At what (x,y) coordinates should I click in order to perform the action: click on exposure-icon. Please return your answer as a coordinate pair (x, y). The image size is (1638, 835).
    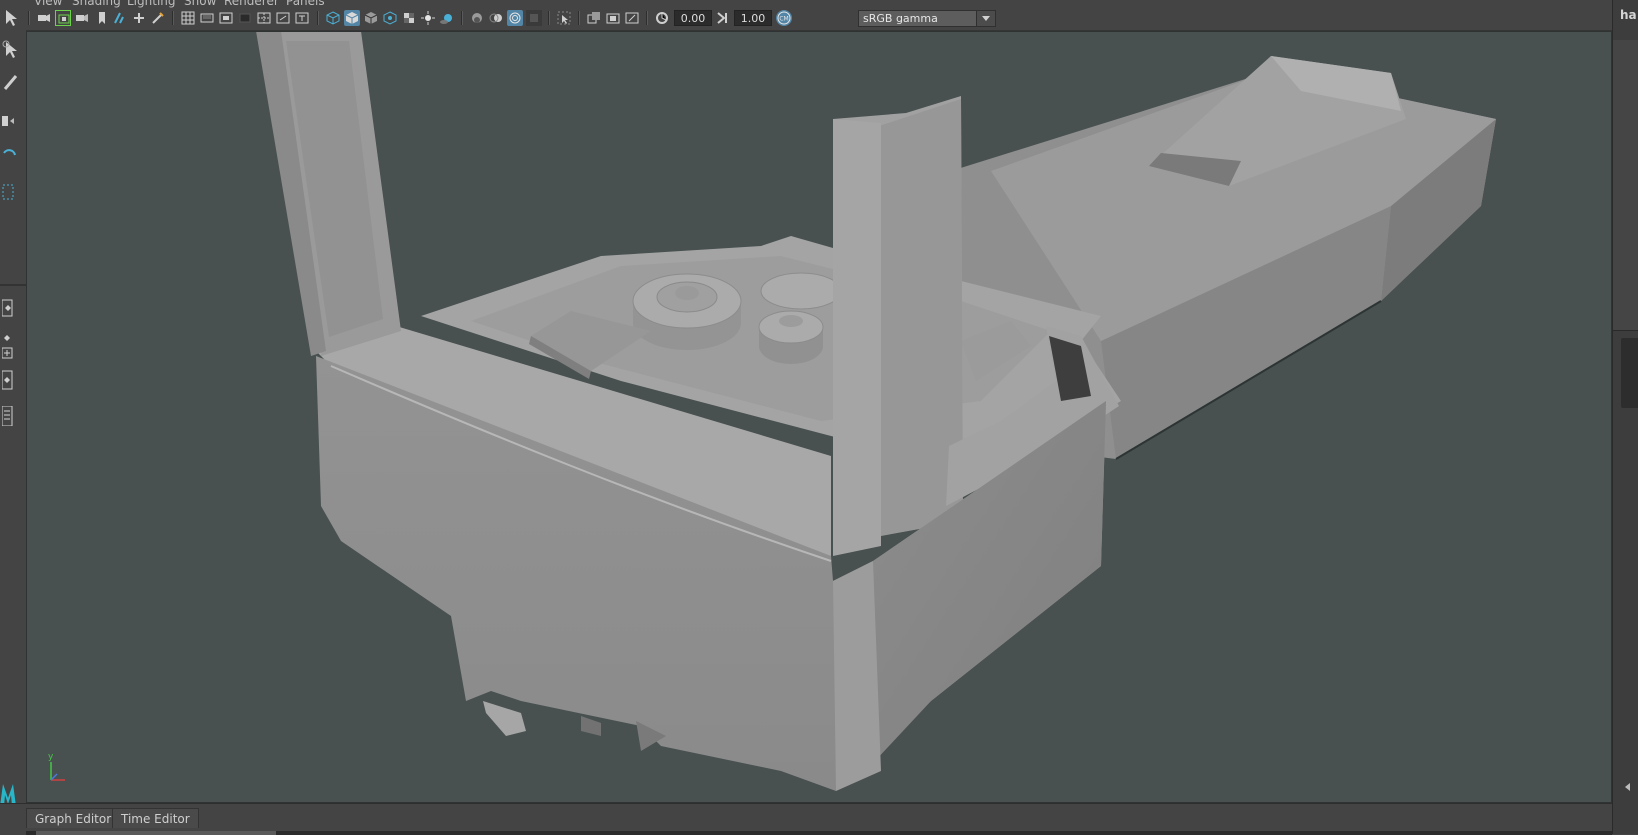
    Looking at the image, I should click on (662, 18).